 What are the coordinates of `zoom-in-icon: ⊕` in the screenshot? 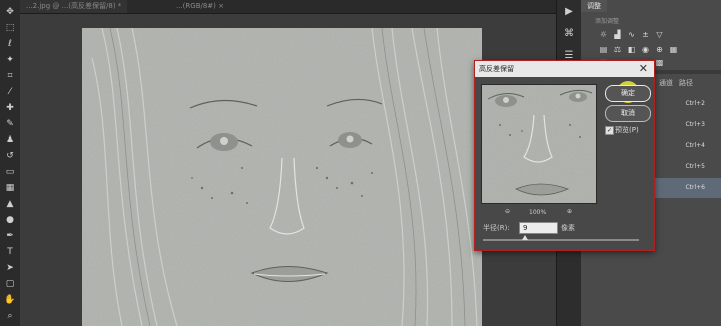 It's located at (569, 211).